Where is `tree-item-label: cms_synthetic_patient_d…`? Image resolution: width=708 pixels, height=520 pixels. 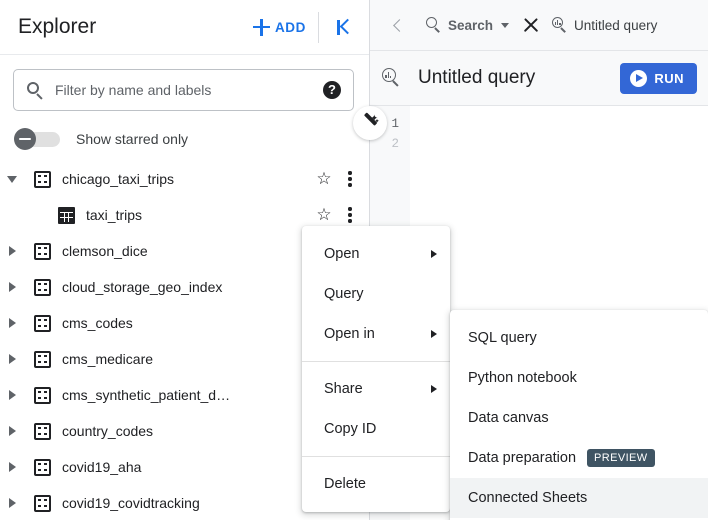 tree-item-label: cms_synthetic_patient_d… is located at coordinates (146, 395).